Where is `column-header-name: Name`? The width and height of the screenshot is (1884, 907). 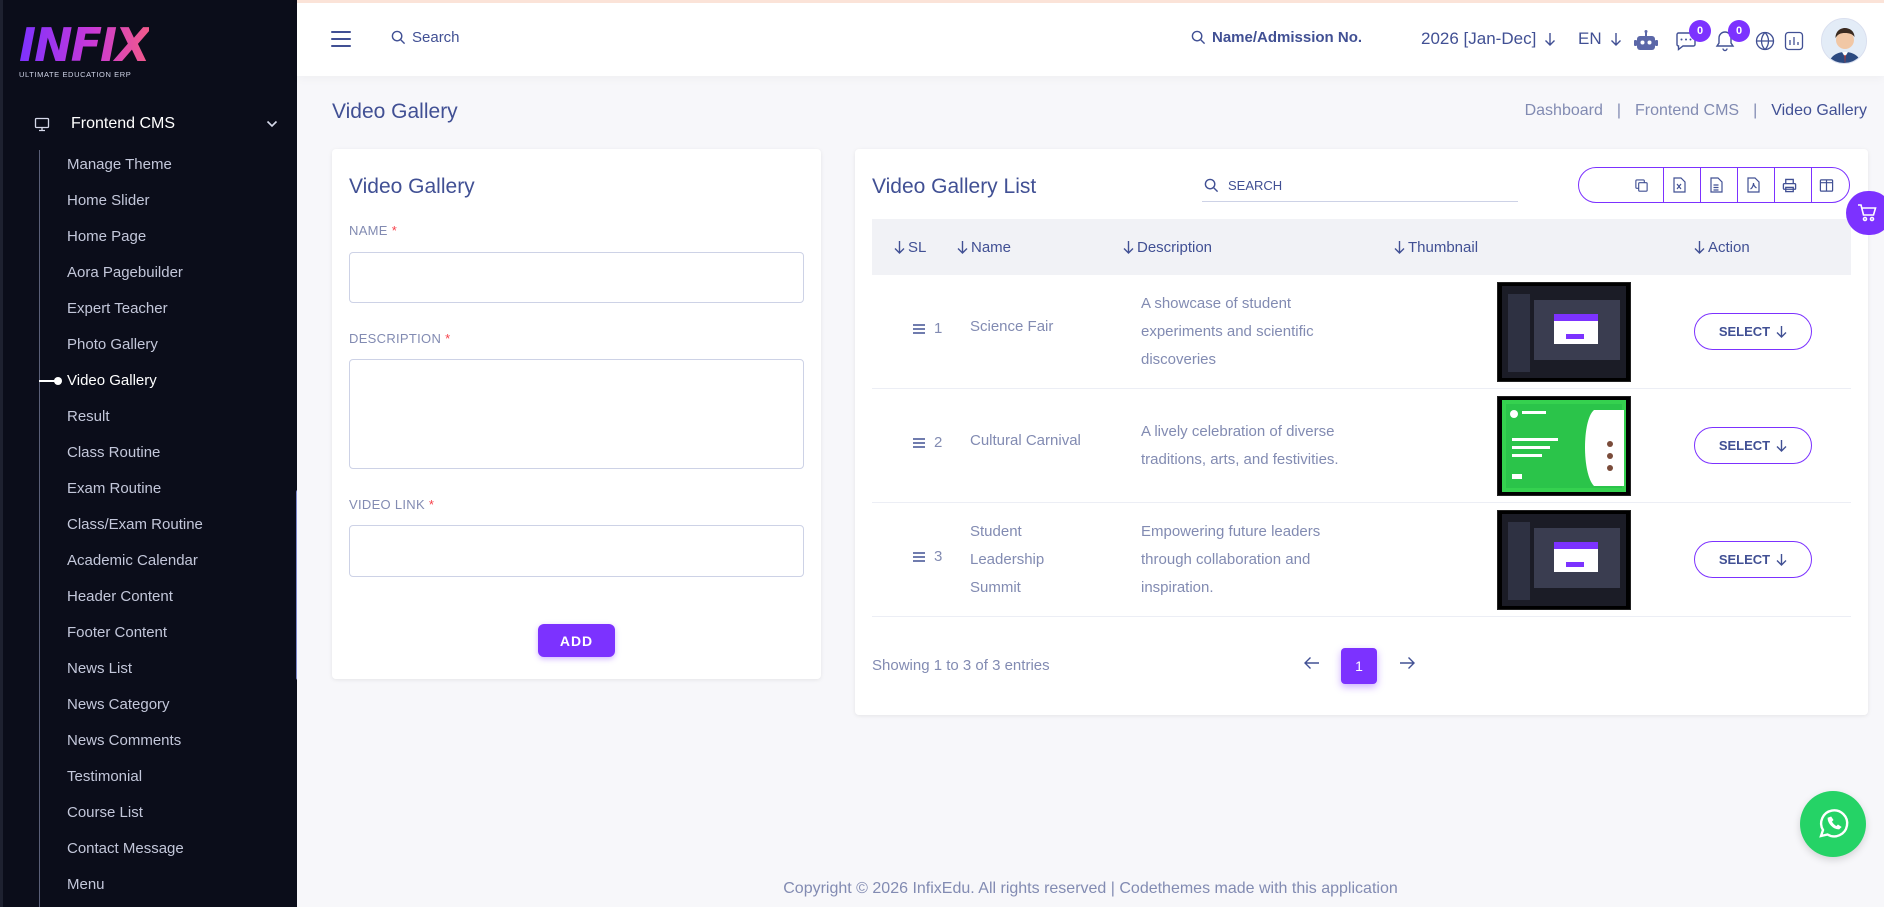
column-header-name: Name is located at coordinates (984, 247).